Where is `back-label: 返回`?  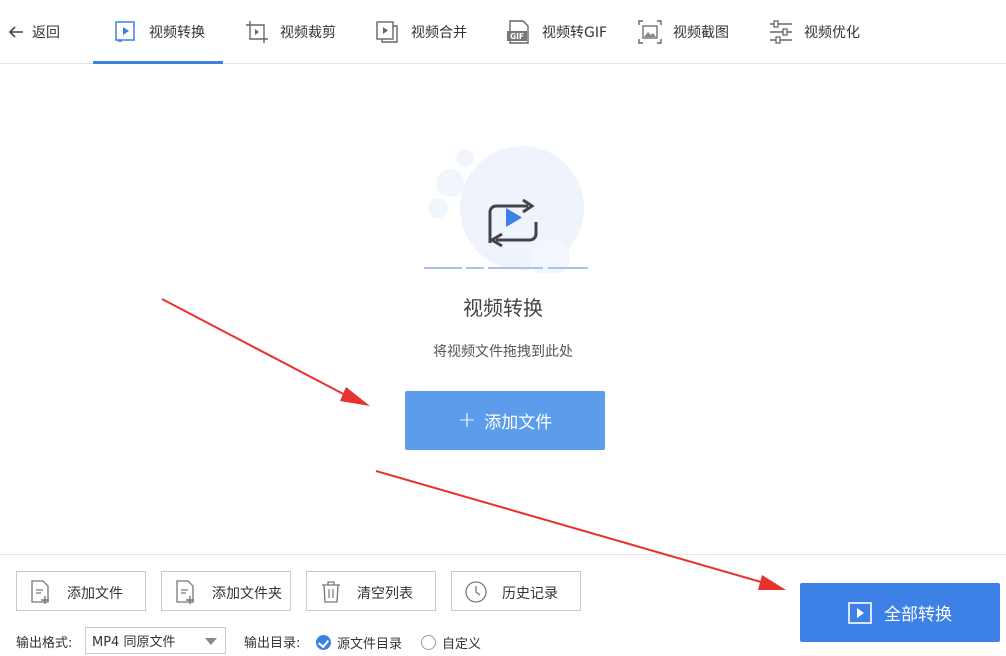 back-label: 返回 is located at coordinates (46, 33).